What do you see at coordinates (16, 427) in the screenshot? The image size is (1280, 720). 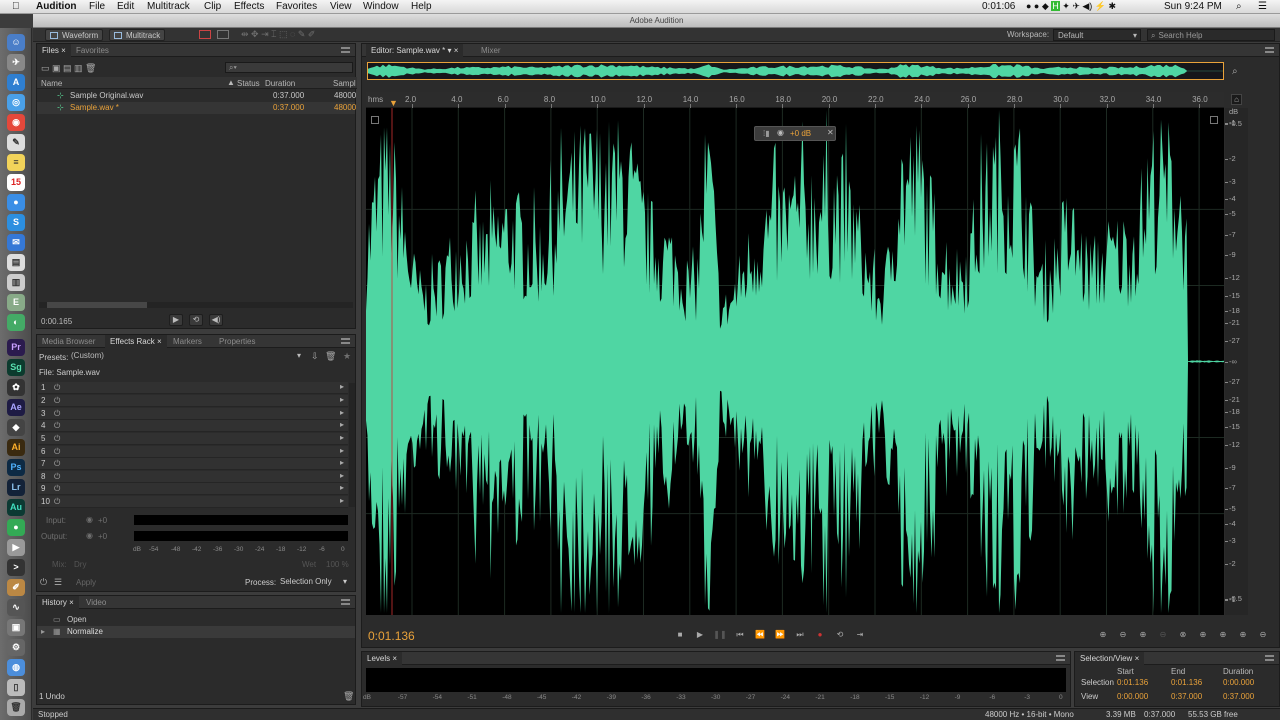 I see `bridge-icon: ◆` at bounding box center [16, 427].